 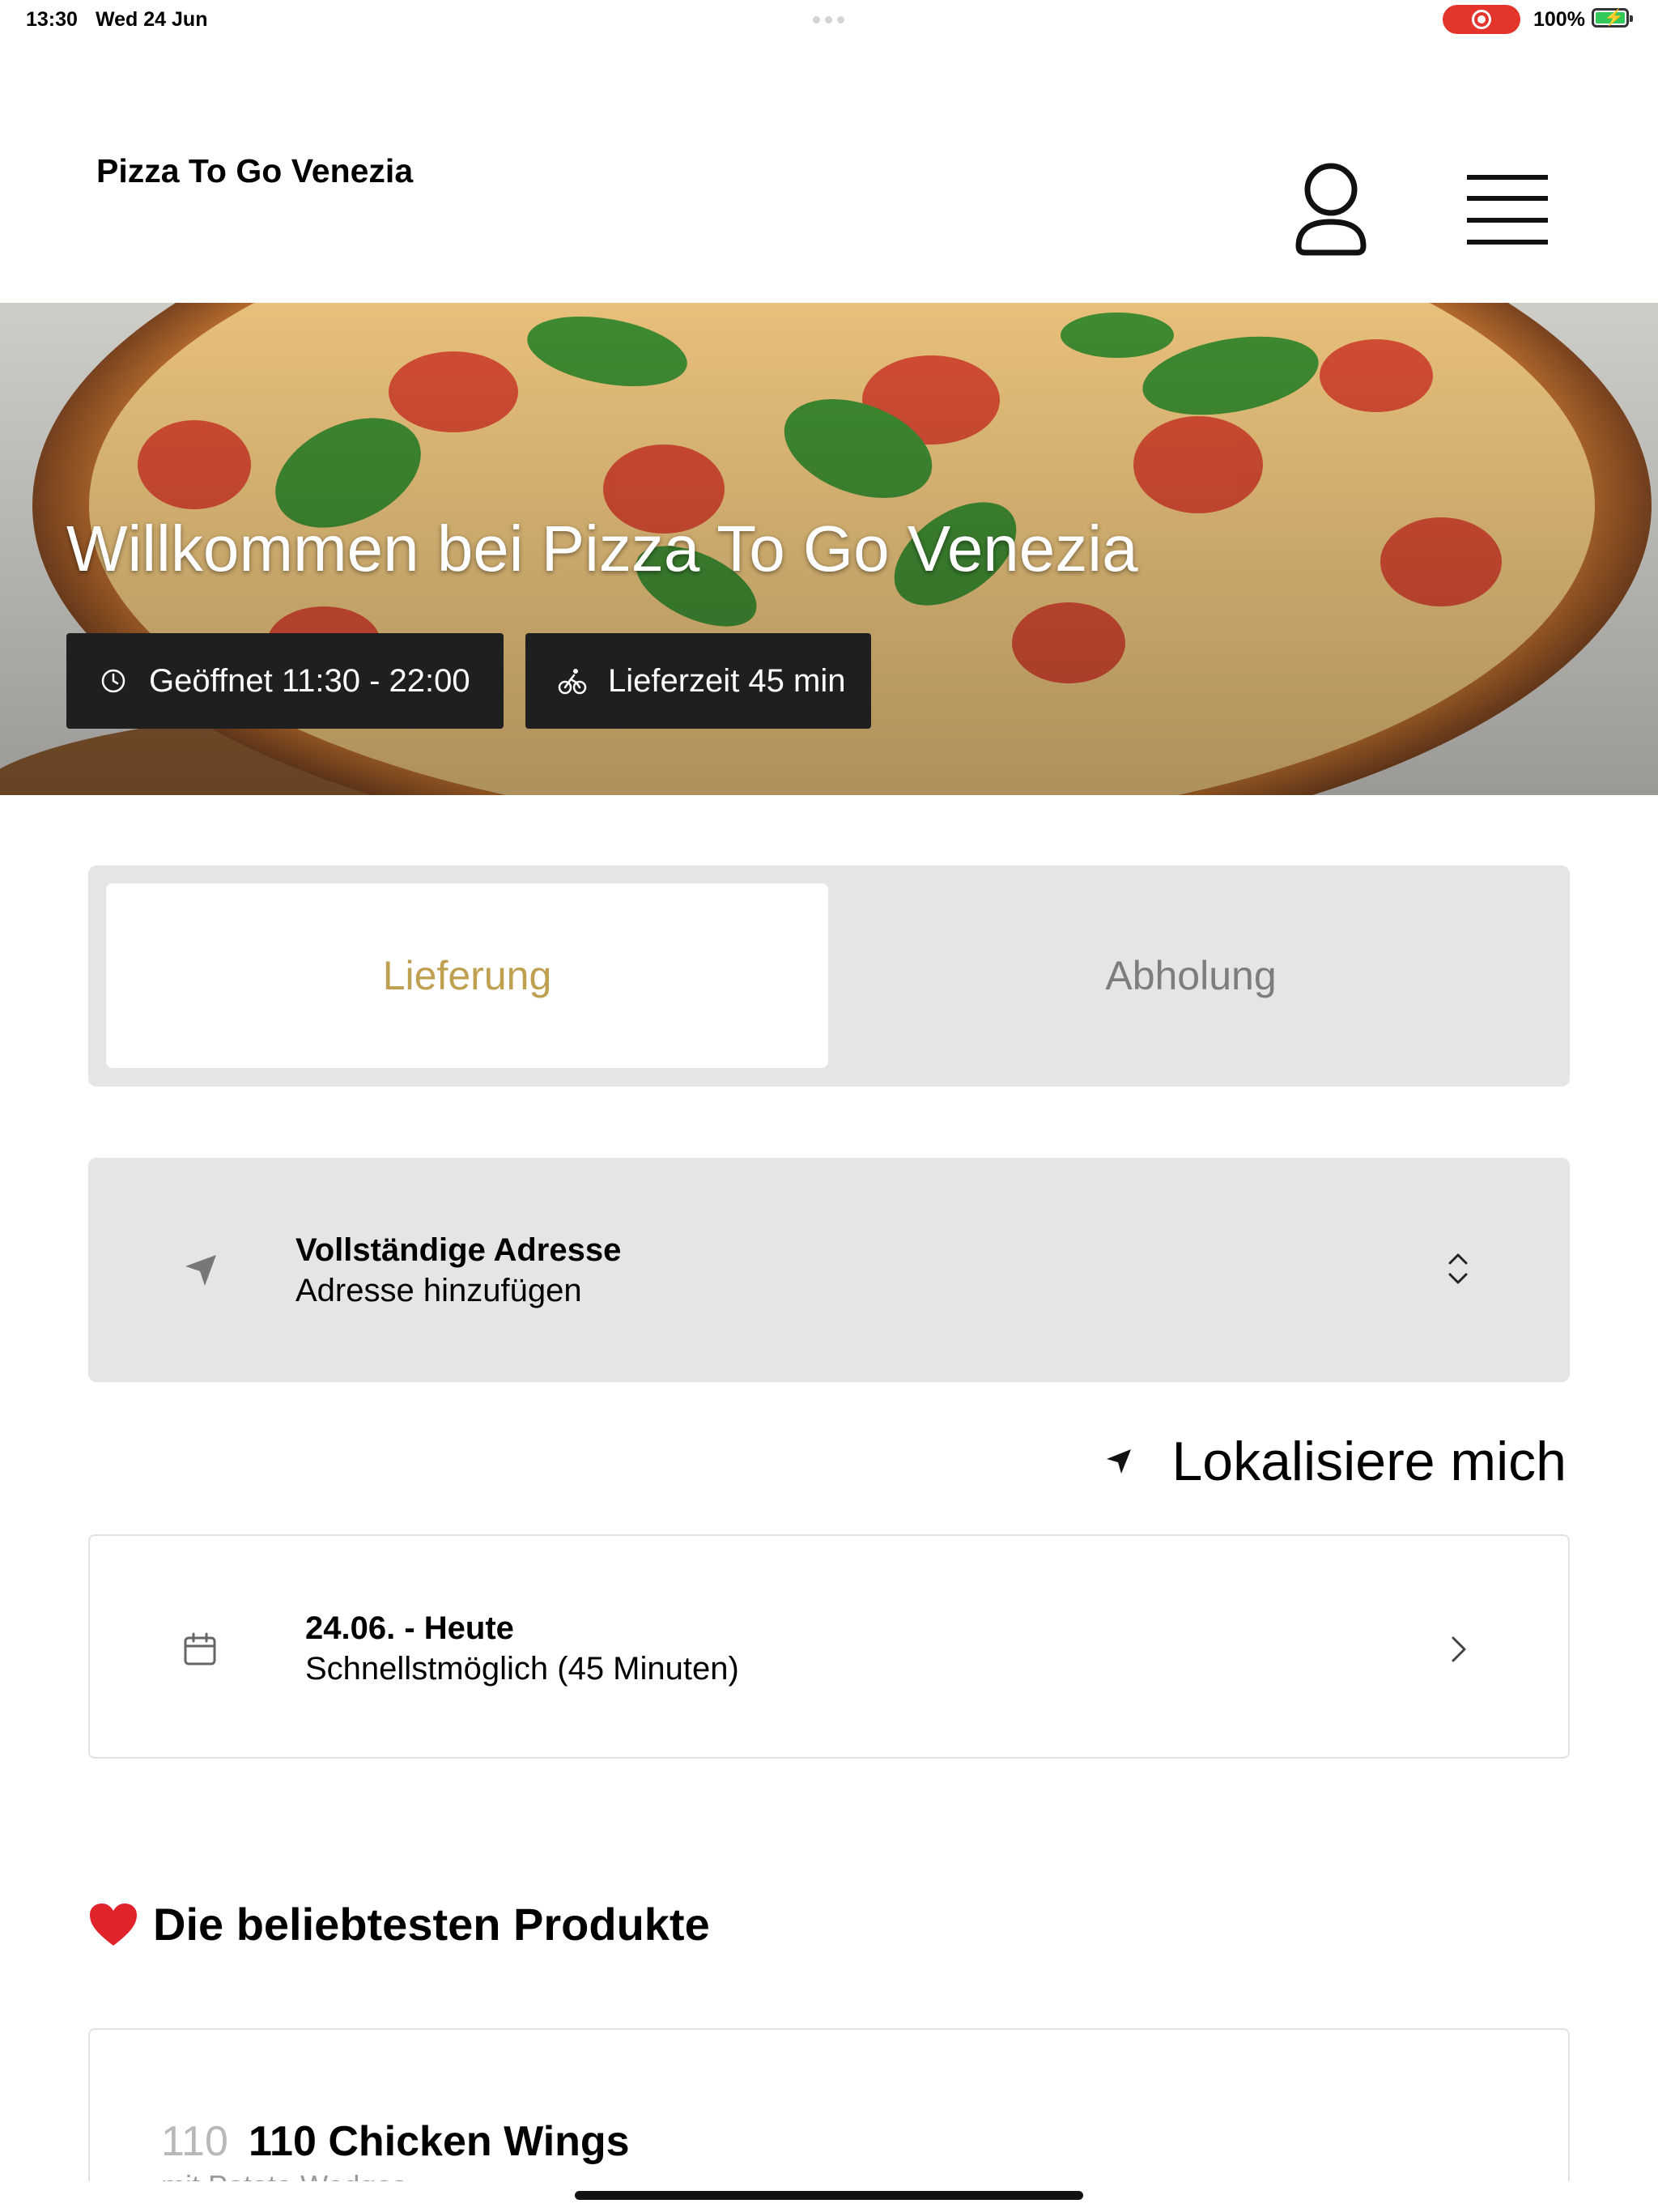 I want to click on product-name: 110 Chicken Wings, so click(x=439, y=2142).